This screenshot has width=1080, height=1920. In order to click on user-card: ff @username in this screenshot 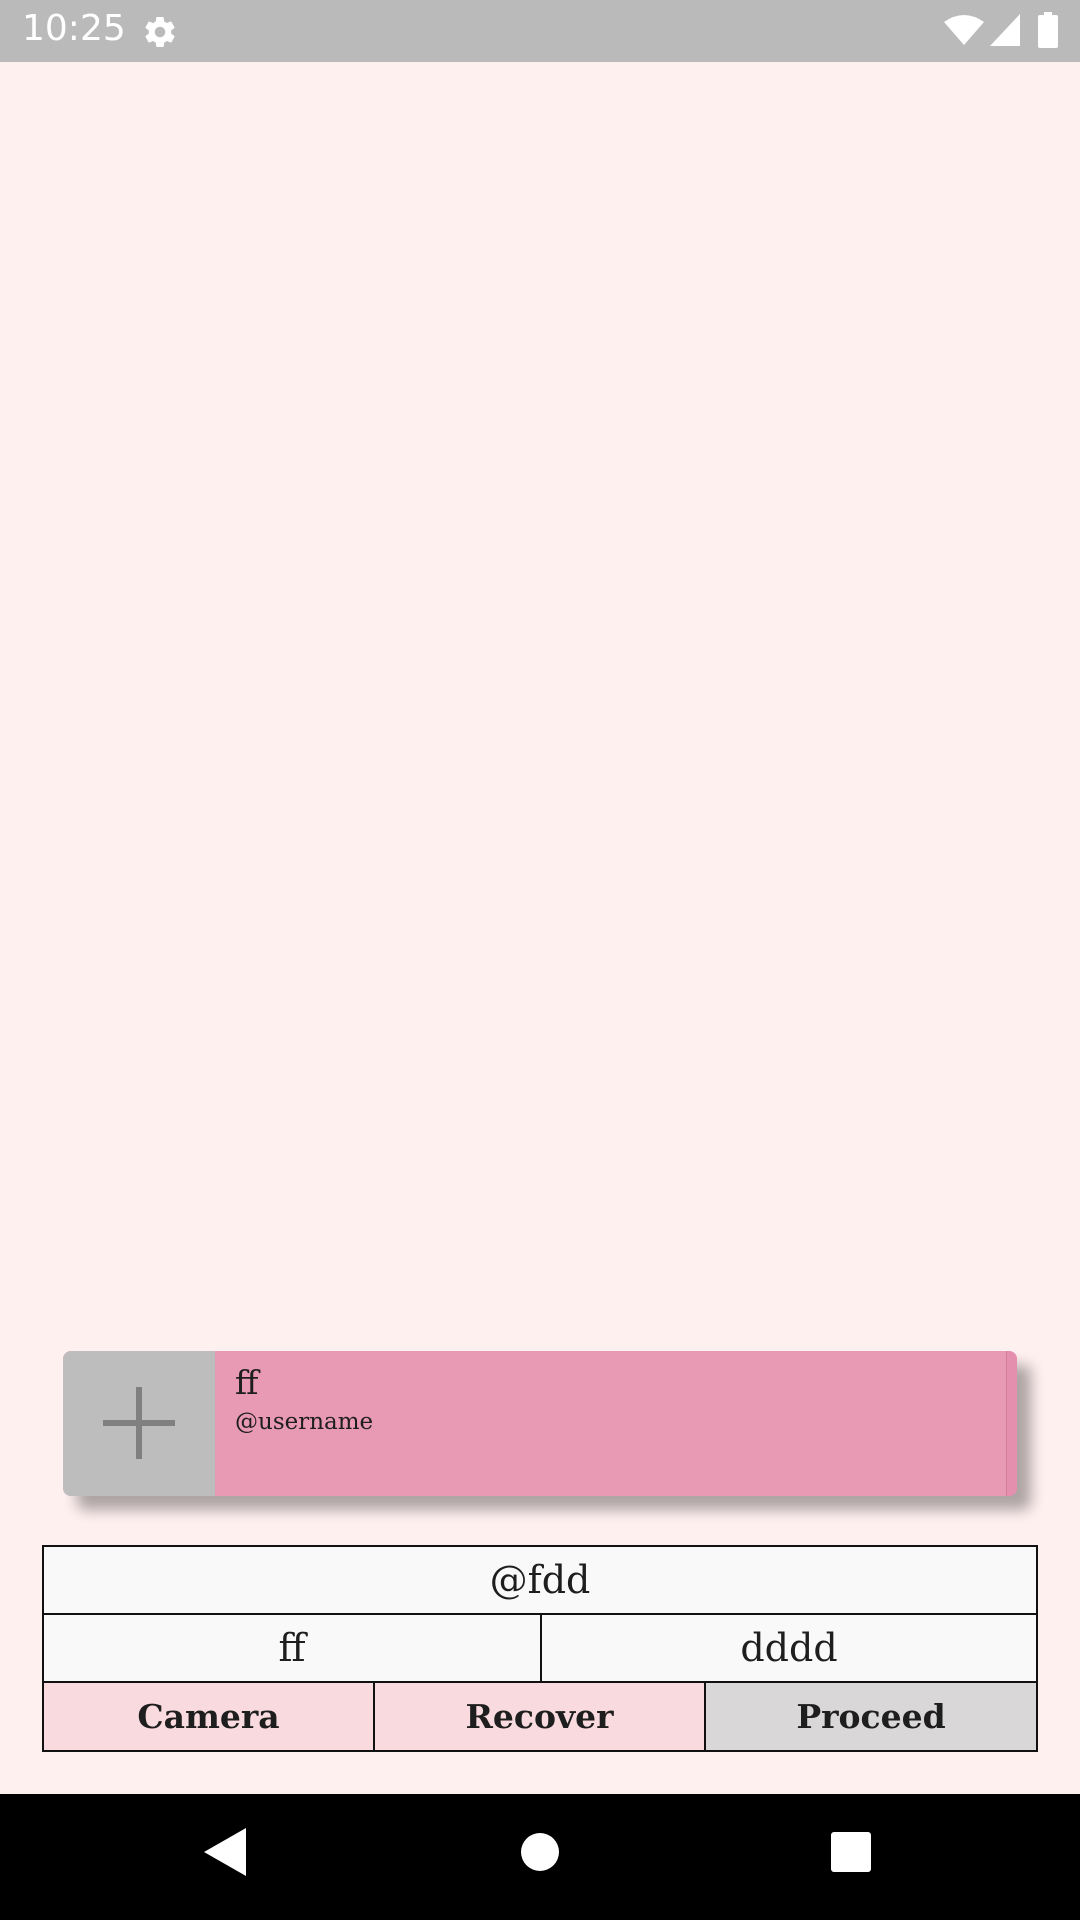, I will do `click(540, 1423)`.